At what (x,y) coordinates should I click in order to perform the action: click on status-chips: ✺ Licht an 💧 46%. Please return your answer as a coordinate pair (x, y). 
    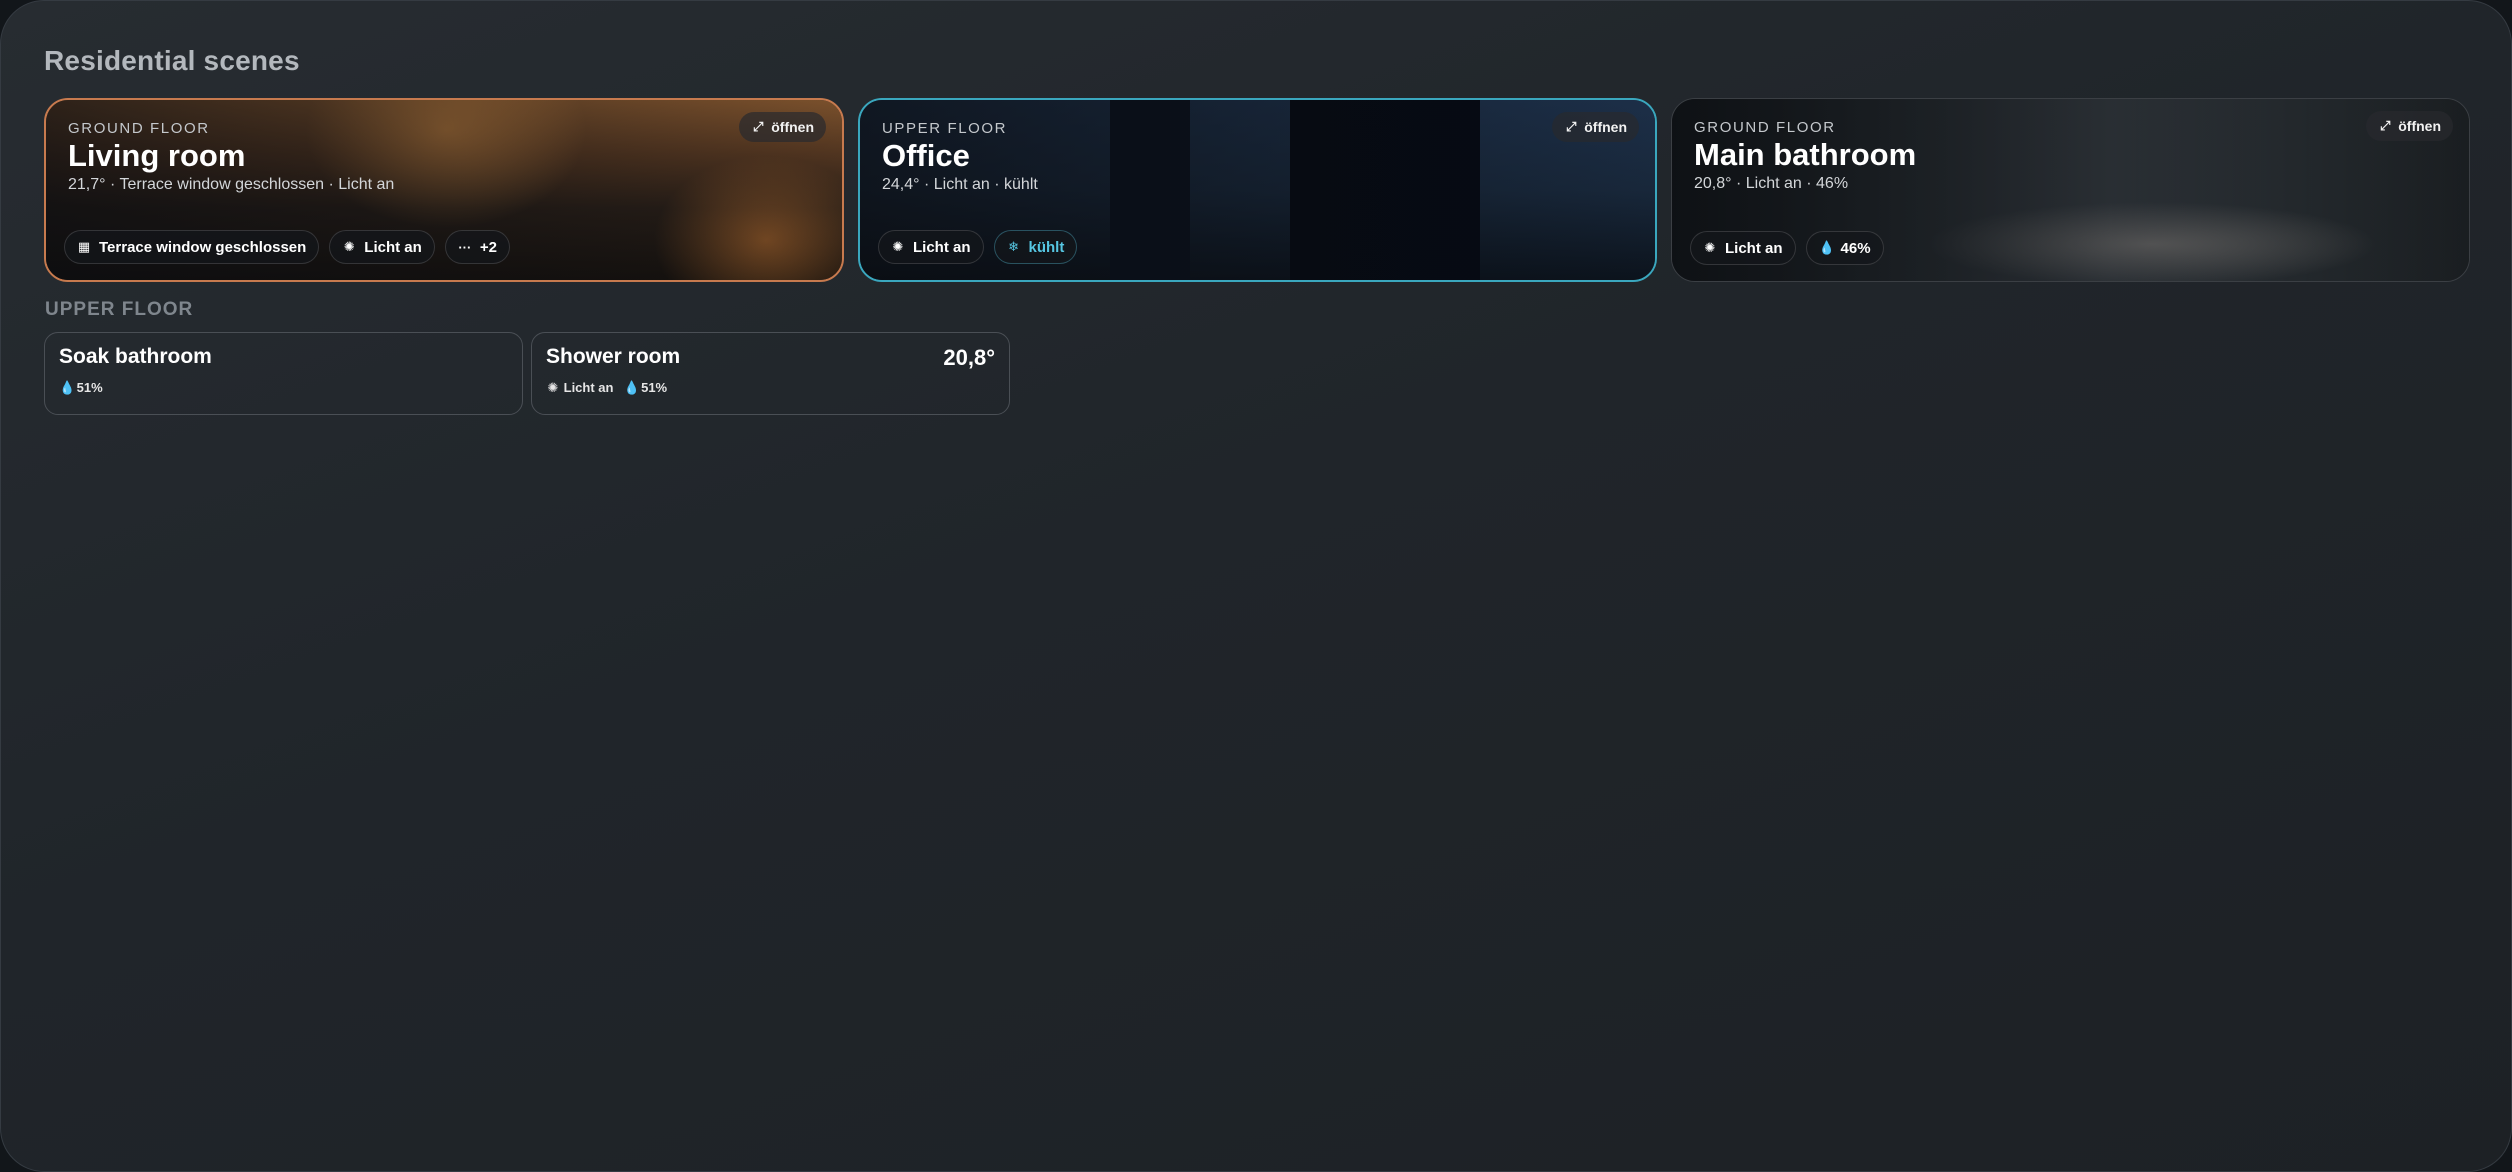
    Looking at the image, I should click on (1787, 248).